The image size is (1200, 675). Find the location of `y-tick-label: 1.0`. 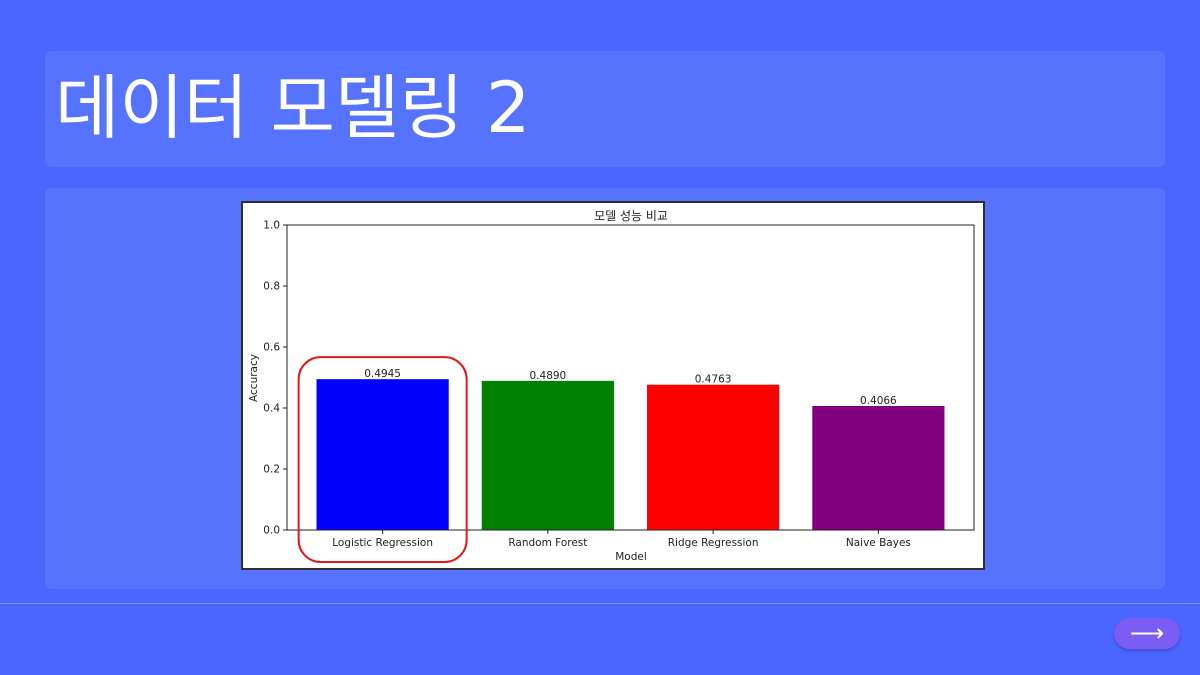

y-tick-label: 1.0 is located at coordinates (271, 226).